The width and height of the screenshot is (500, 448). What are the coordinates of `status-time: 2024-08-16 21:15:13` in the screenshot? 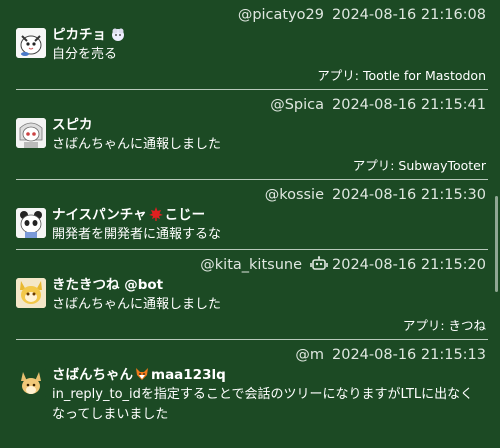 It's located at (409, 355).